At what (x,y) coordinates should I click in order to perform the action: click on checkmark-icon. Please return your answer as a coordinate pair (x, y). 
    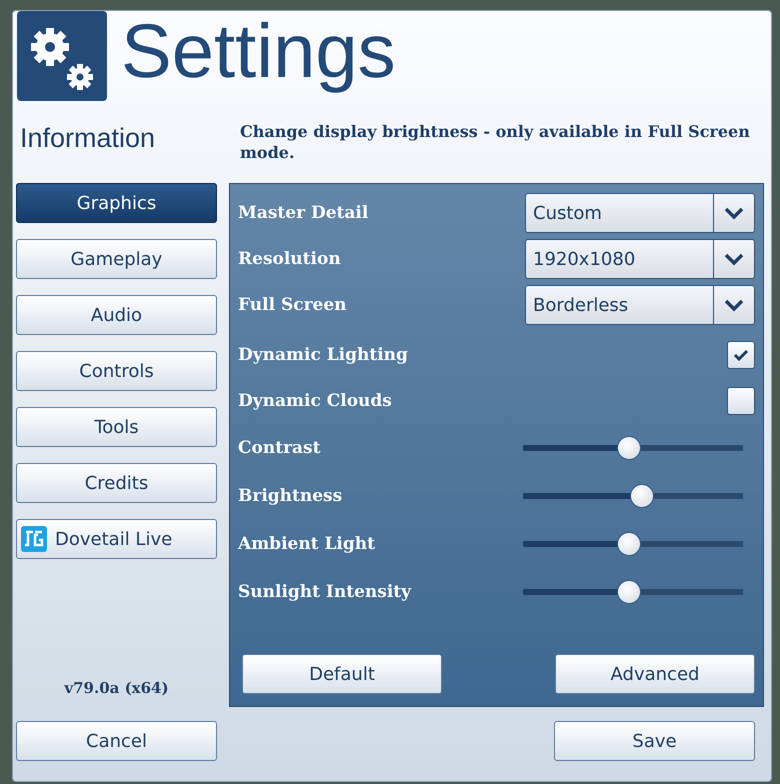
    Looking at the image, I should click on (741, 355).